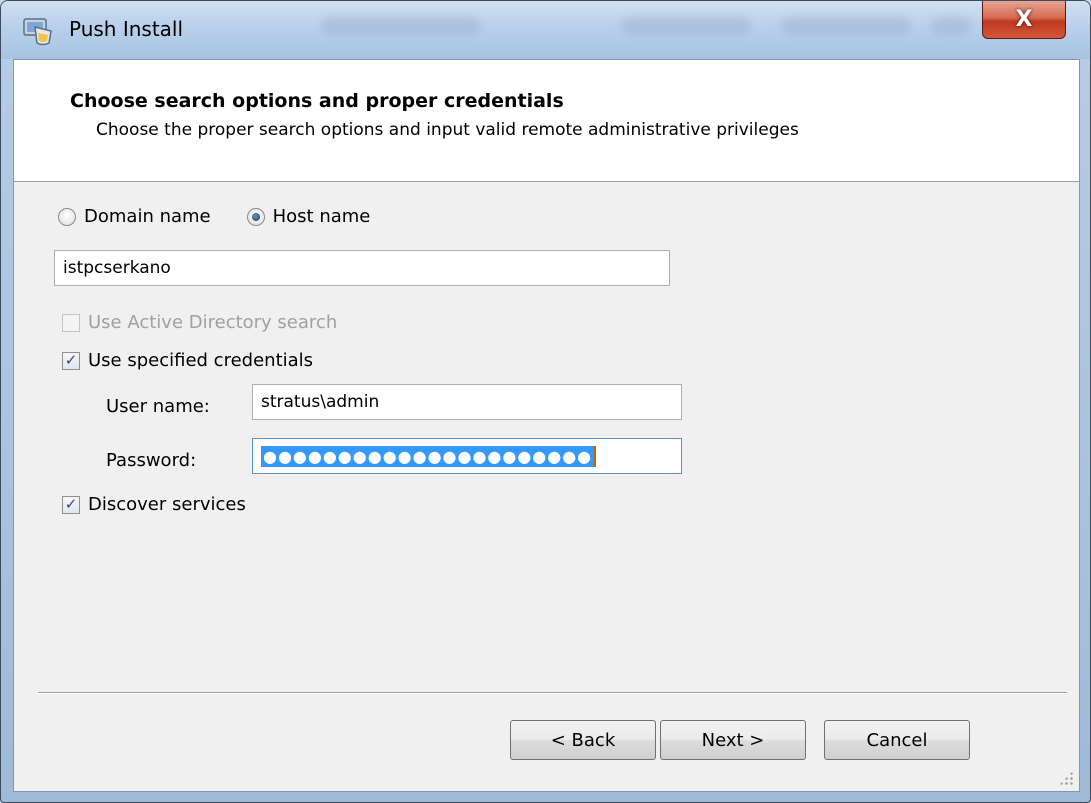  I want to click on host-name-label: Host name, so click(322, 216).